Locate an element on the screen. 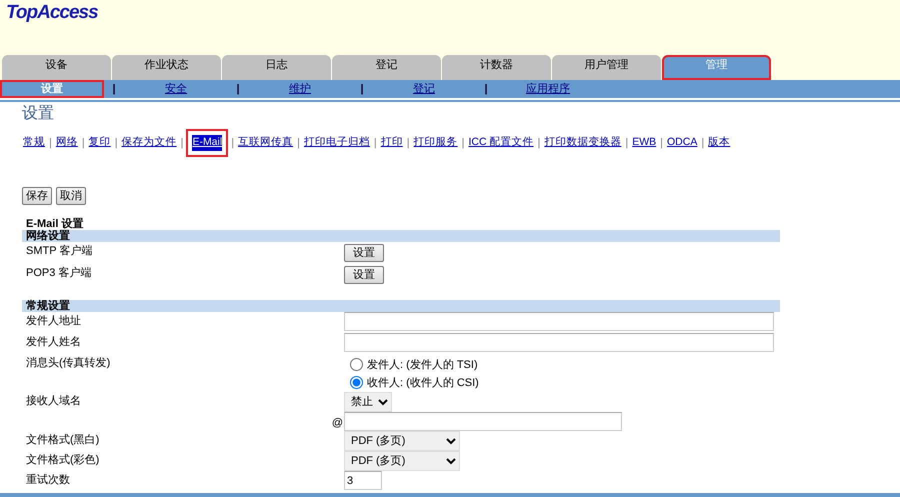  settings-link: 复印 is located at coordinates (100, 143).